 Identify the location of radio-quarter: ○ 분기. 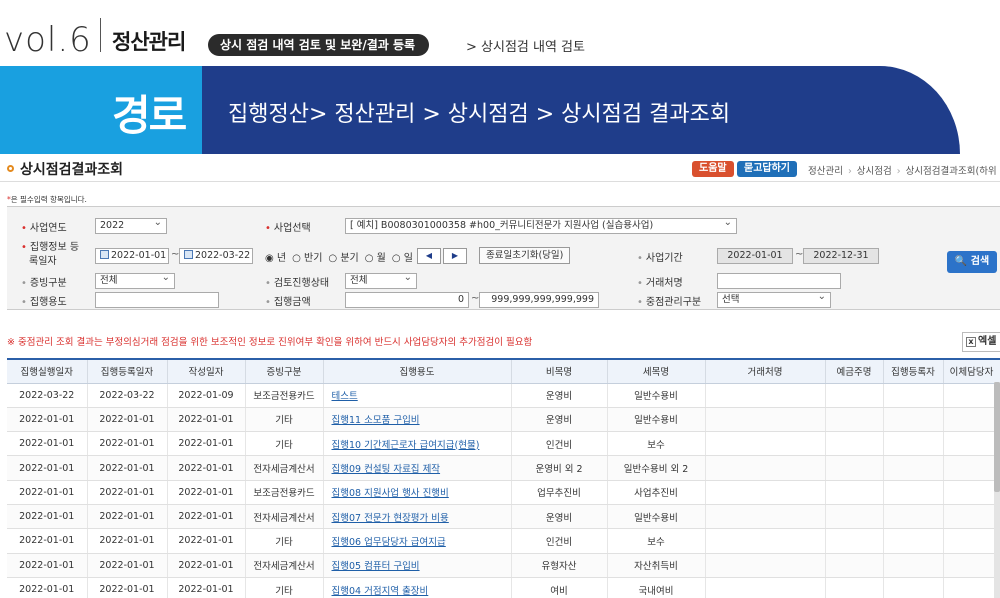
(343, 258).